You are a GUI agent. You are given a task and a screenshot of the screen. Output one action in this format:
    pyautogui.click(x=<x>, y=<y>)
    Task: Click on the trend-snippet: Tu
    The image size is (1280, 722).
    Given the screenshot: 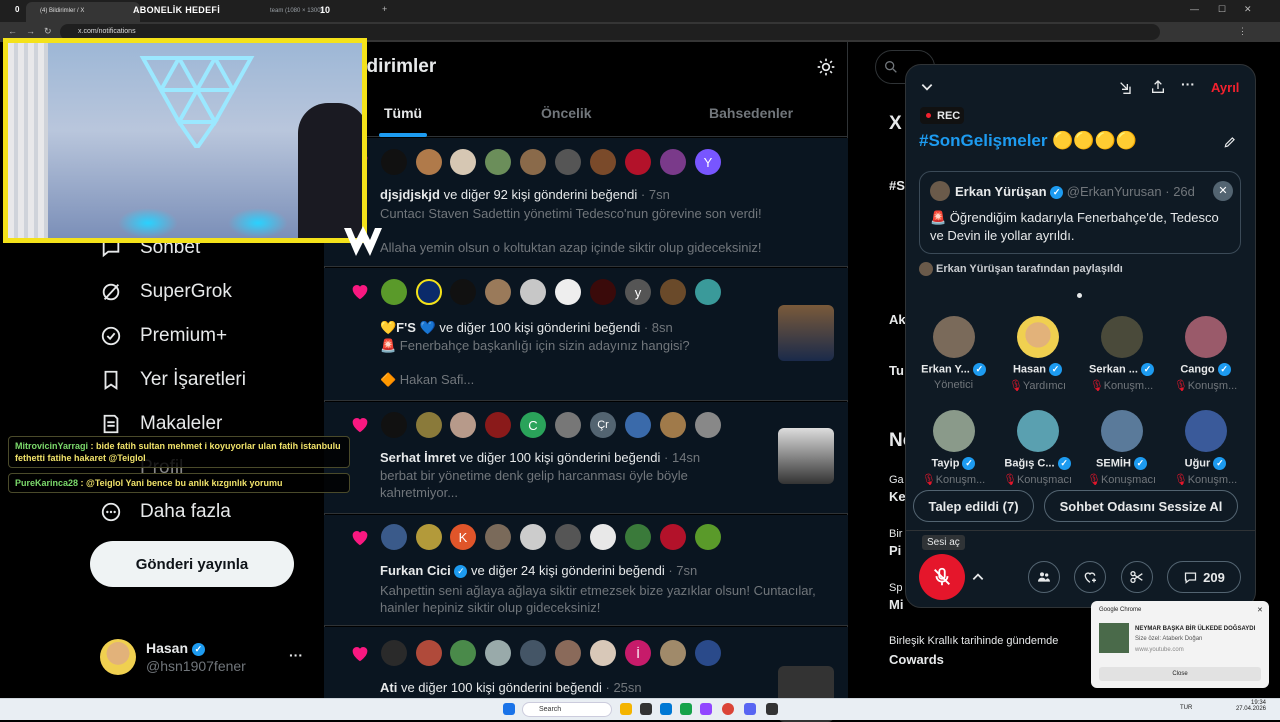 What is the action you would take?
    pyautogui.click(x=896, y=370)
    